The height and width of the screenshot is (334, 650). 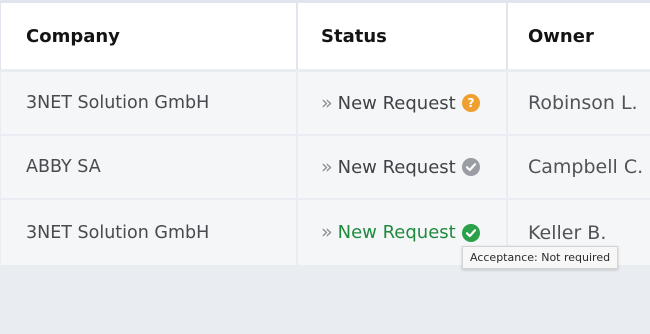 I want to click on column-header-status: Status, so click(x=402, y=36).